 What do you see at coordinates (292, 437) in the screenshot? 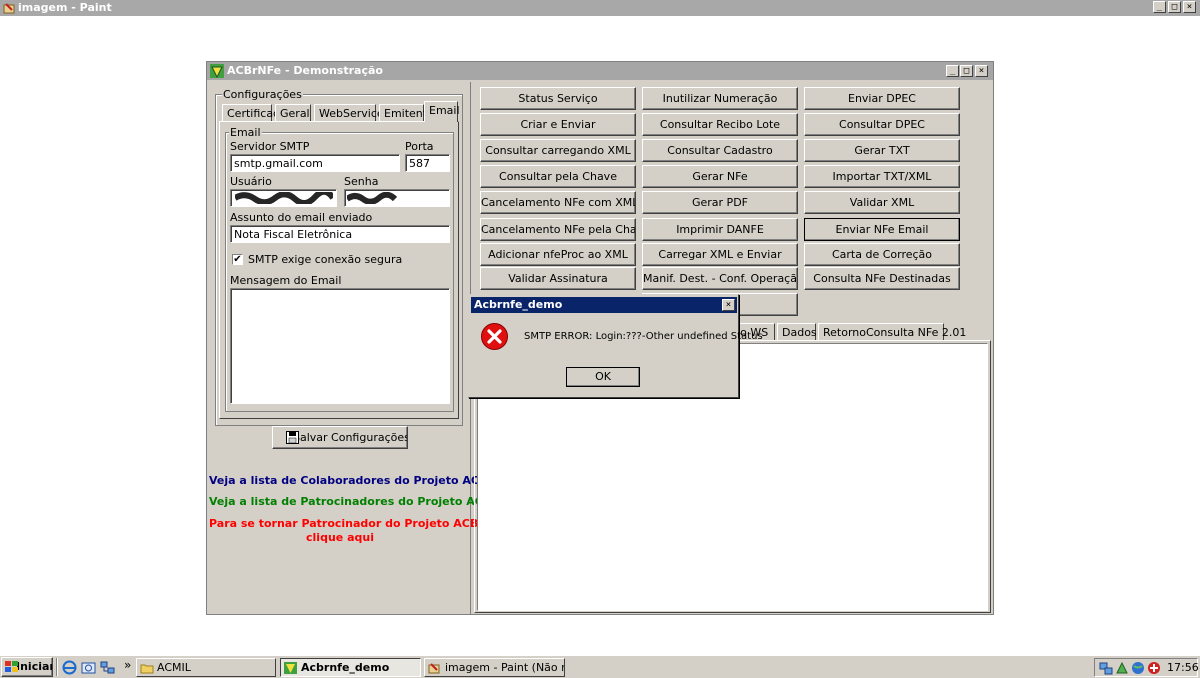
I see `save-icon` at bounding box center [292, 437].